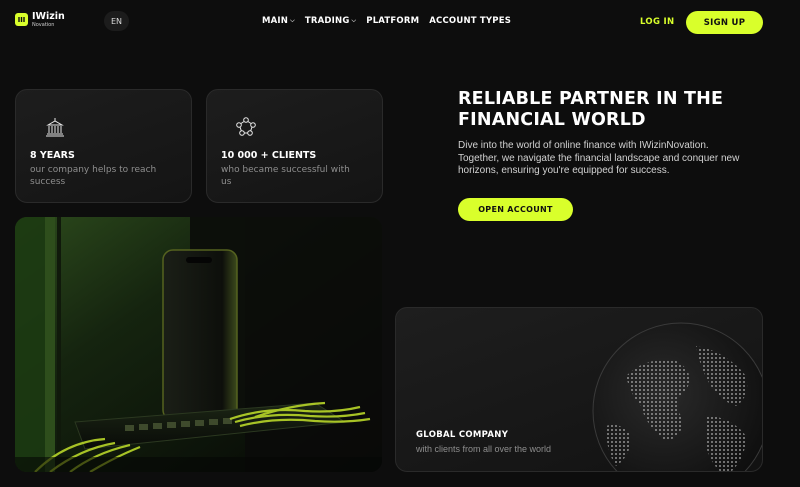 The height and width of the screenshot is (487, 800). Describe the element at coordinates (285, 176) in the screenshot. I see `stat-description: who became successful with us` at that location.